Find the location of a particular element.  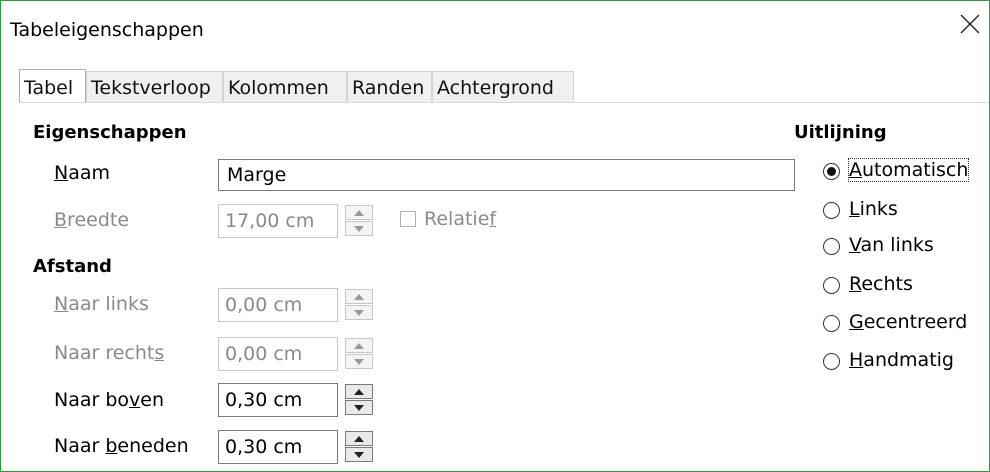

radio-accel: A is located at coordinates (855, 170).